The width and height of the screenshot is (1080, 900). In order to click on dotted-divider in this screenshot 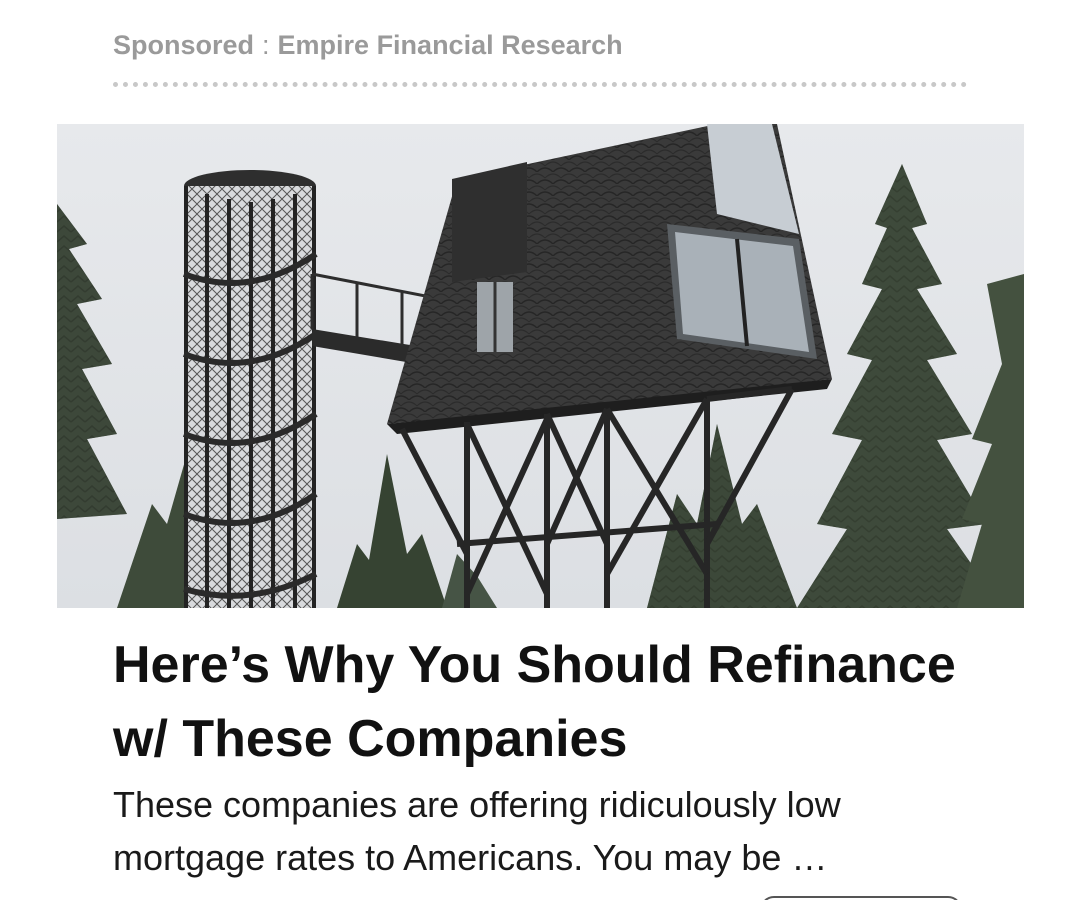, I will do `click(540, 84)`.